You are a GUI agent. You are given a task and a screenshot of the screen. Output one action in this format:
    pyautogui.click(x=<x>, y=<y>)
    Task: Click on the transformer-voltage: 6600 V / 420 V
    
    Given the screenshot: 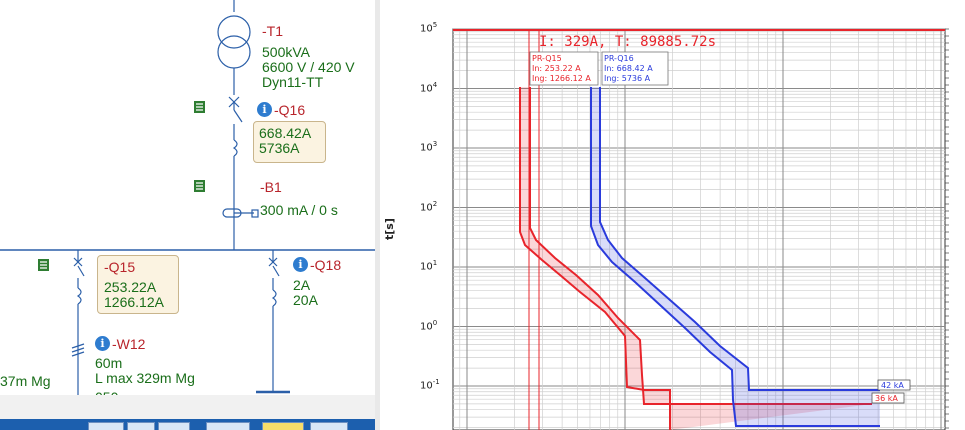 What is the action you would take?
    pyautogui.click(x=308, y=67)
    